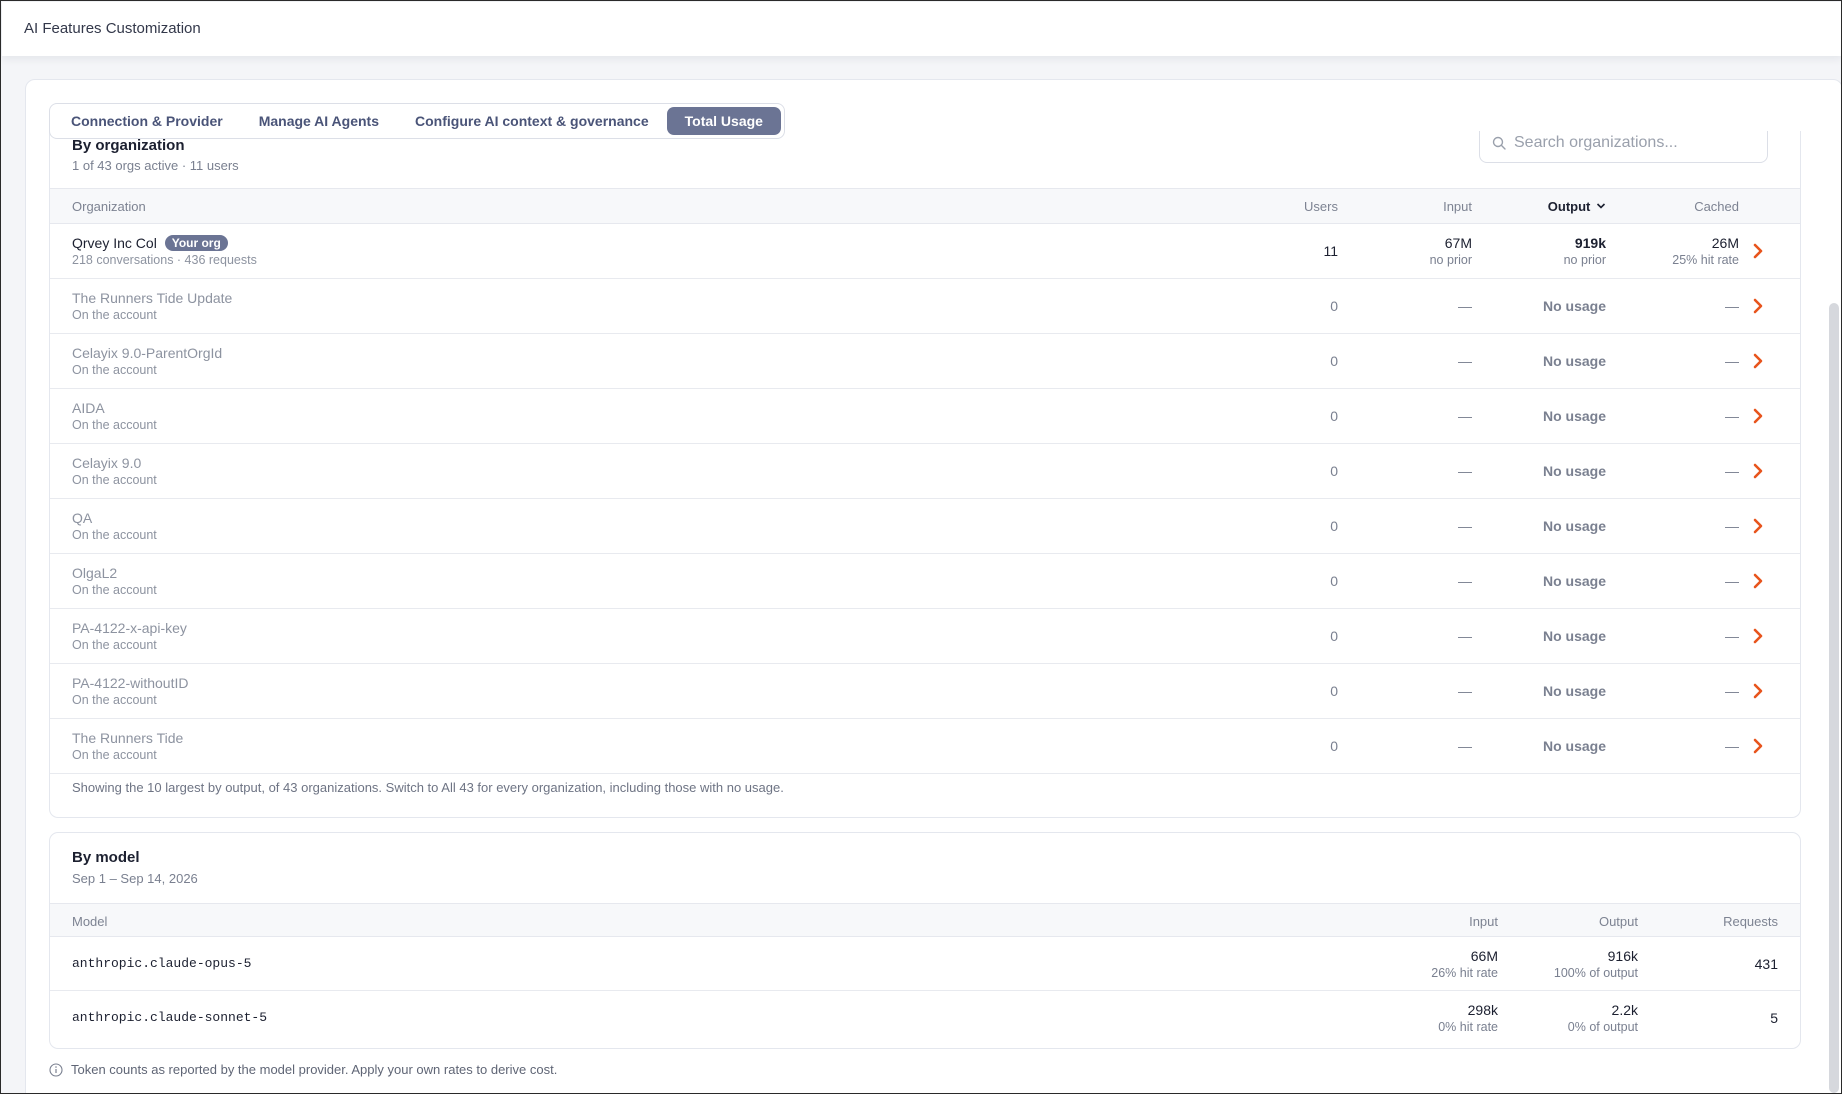 The width and height of the screenshot is (1842, 1094). I want to click on section-title: By model, so click(106, 857).